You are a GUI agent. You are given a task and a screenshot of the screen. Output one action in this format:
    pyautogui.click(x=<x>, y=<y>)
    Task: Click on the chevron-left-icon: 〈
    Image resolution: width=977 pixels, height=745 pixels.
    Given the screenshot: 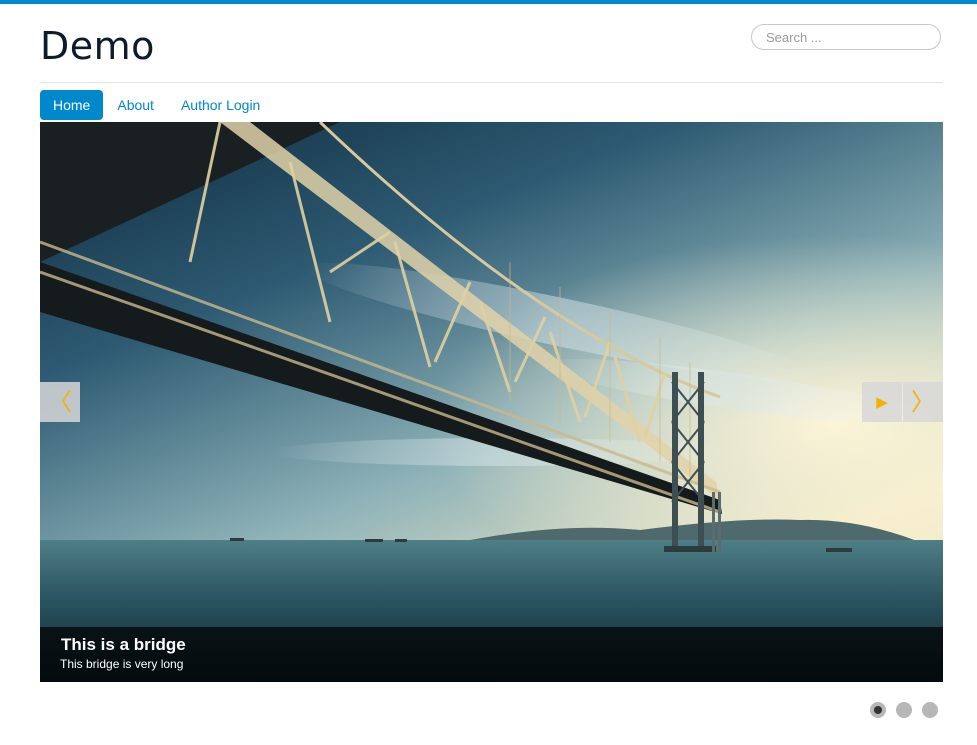 What is the action you would take?
    pyautogui.click(x=60, y=402)
    